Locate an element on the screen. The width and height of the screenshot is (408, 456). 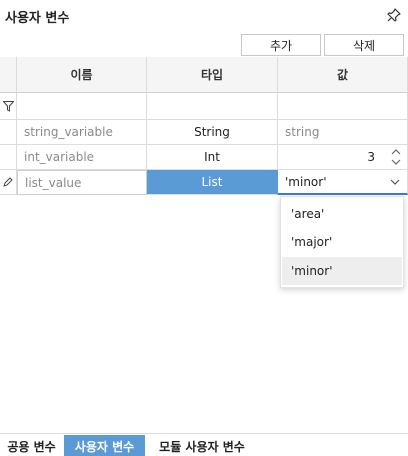
table-row: int_variable Int 3 is located at coordinates (204, 157).